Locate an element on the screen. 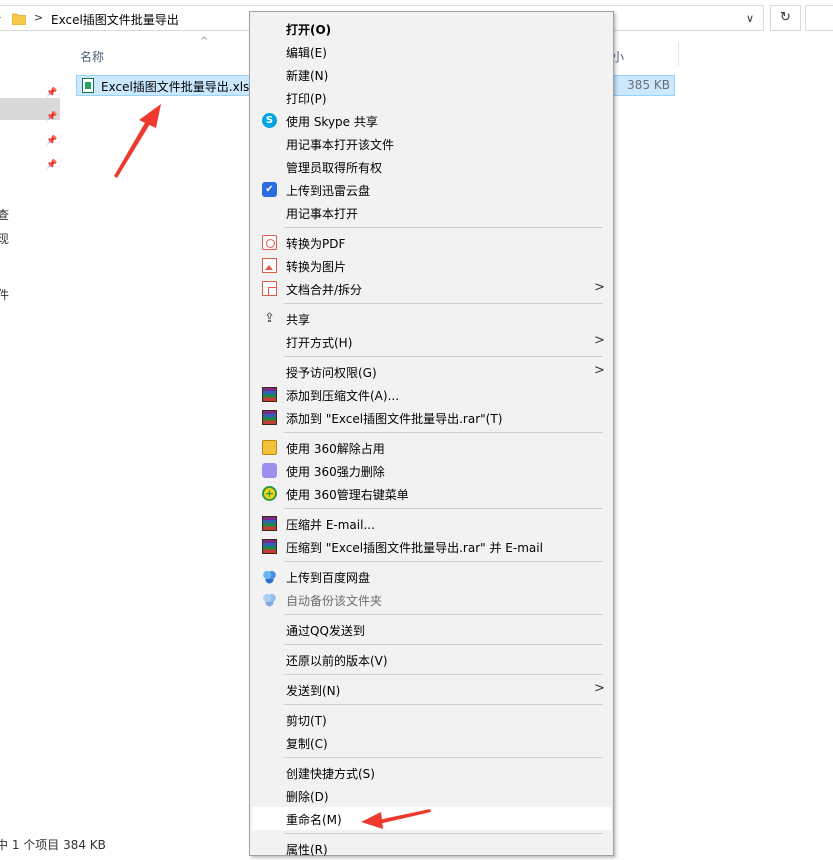 The height and width of the screenshot is (860, 833). menu-item-properties: 属性(R) is located at coordinates (431, 848).